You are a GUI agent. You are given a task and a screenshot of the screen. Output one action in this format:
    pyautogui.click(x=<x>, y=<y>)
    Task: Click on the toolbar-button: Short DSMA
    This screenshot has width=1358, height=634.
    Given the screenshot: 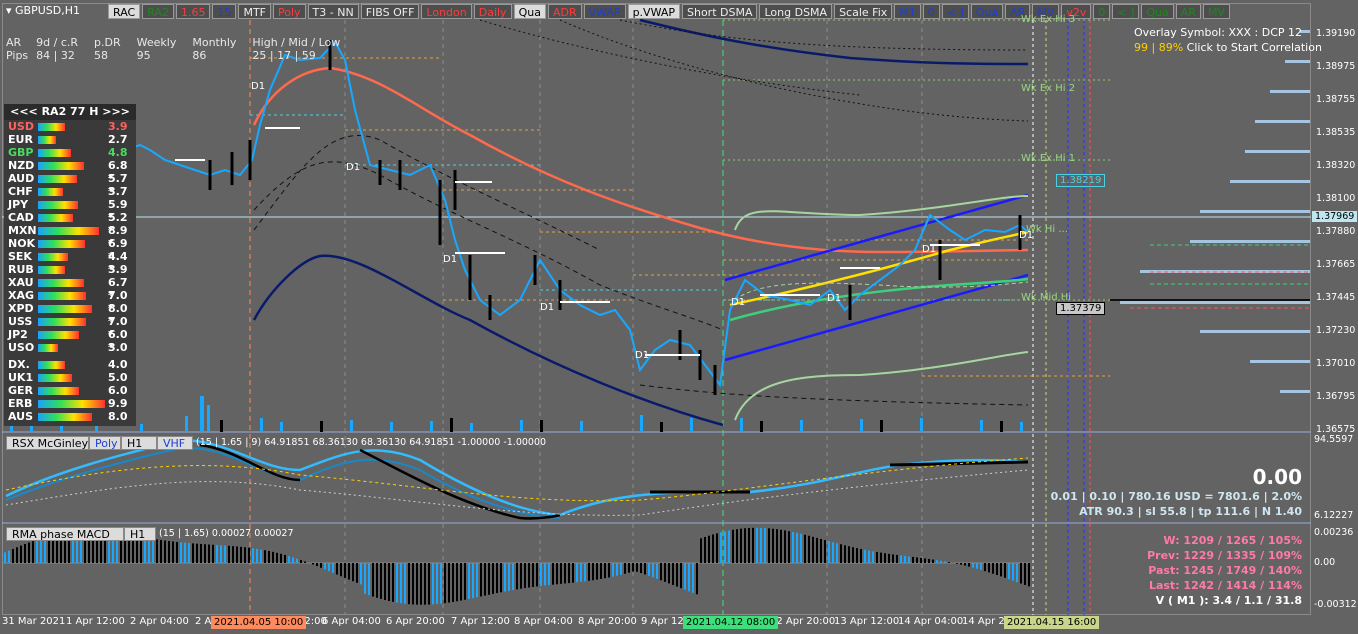 What is the action you would take?
    pyautogui.click(x=720, y=11)
    